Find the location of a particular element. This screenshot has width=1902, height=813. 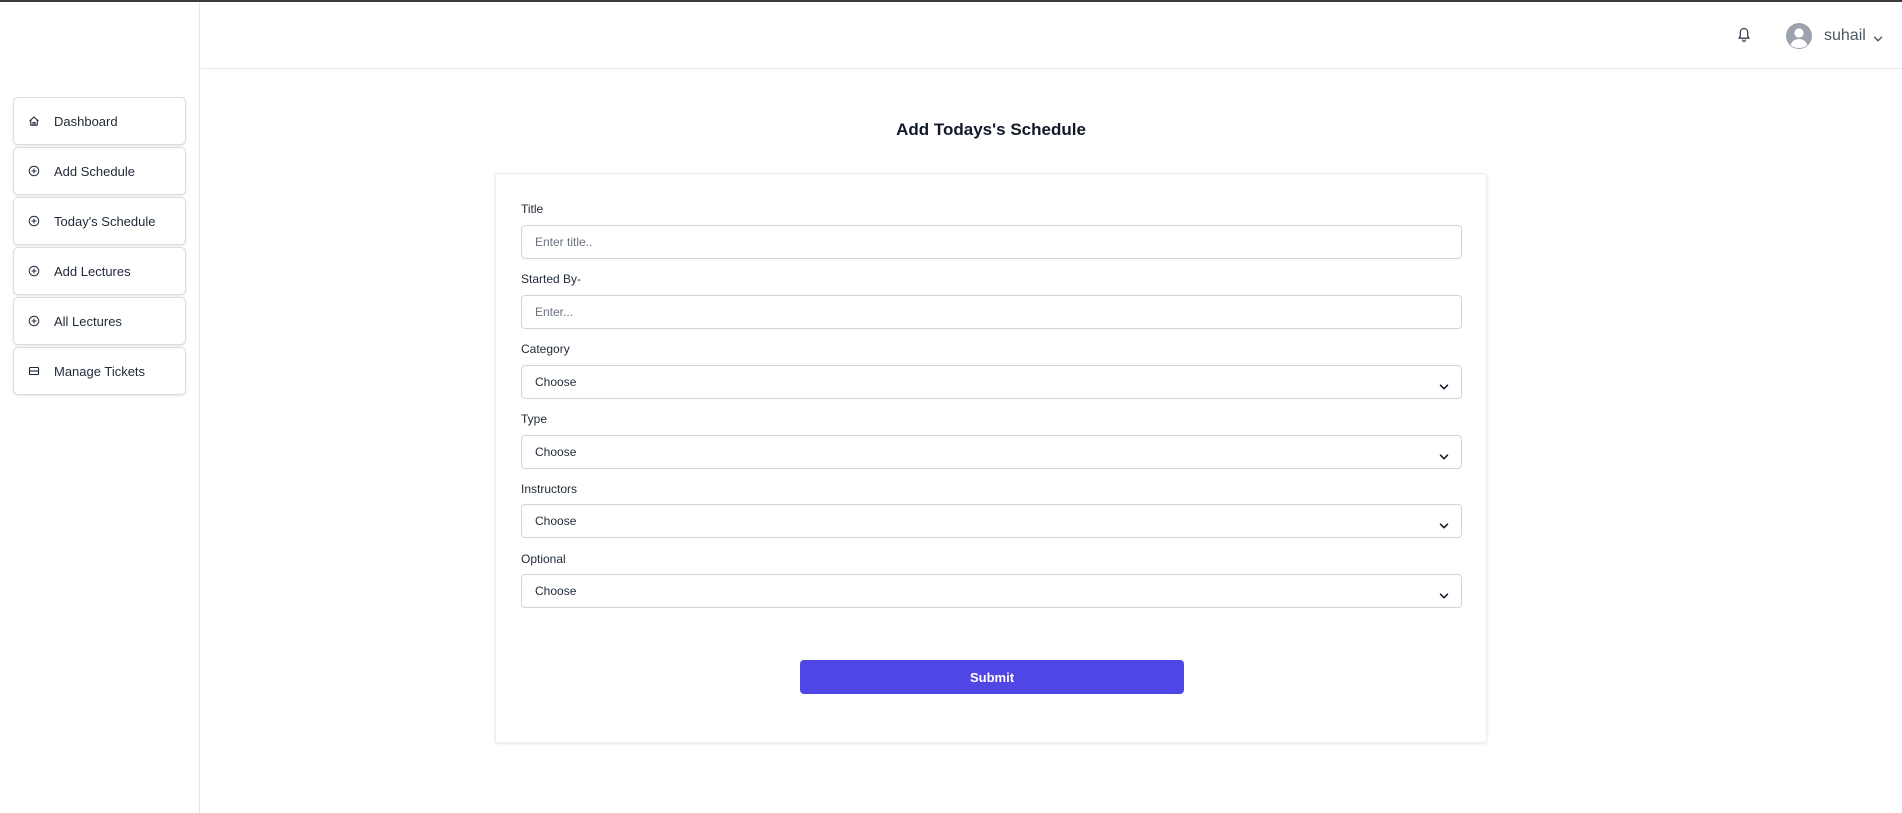

ticket-icon is located at coordinates (34, 371).